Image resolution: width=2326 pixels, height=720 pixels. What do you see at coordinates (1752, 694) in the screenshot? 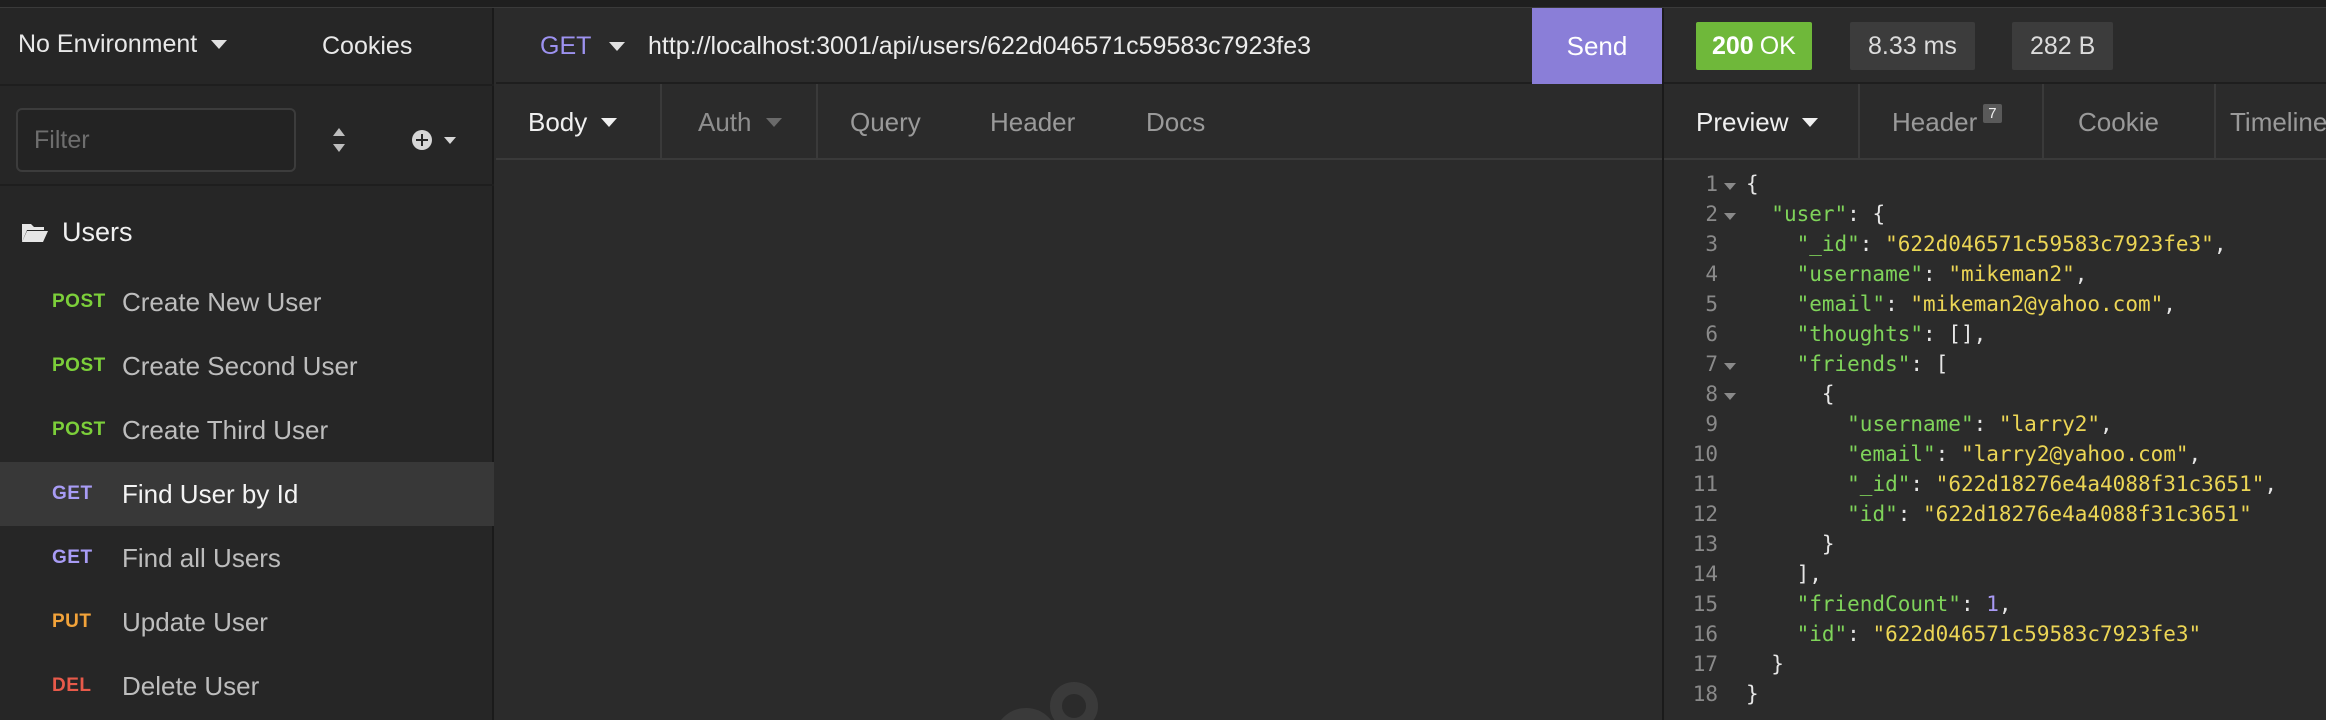
I see `code-text: }` at bounding box center [1752, 694].